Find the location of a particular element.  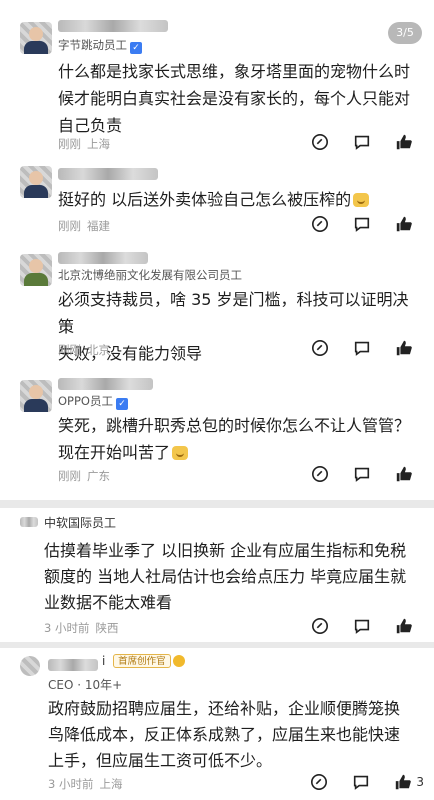

comment-meta: 3 小时前 陕西 is located at coordinates (81, 628).